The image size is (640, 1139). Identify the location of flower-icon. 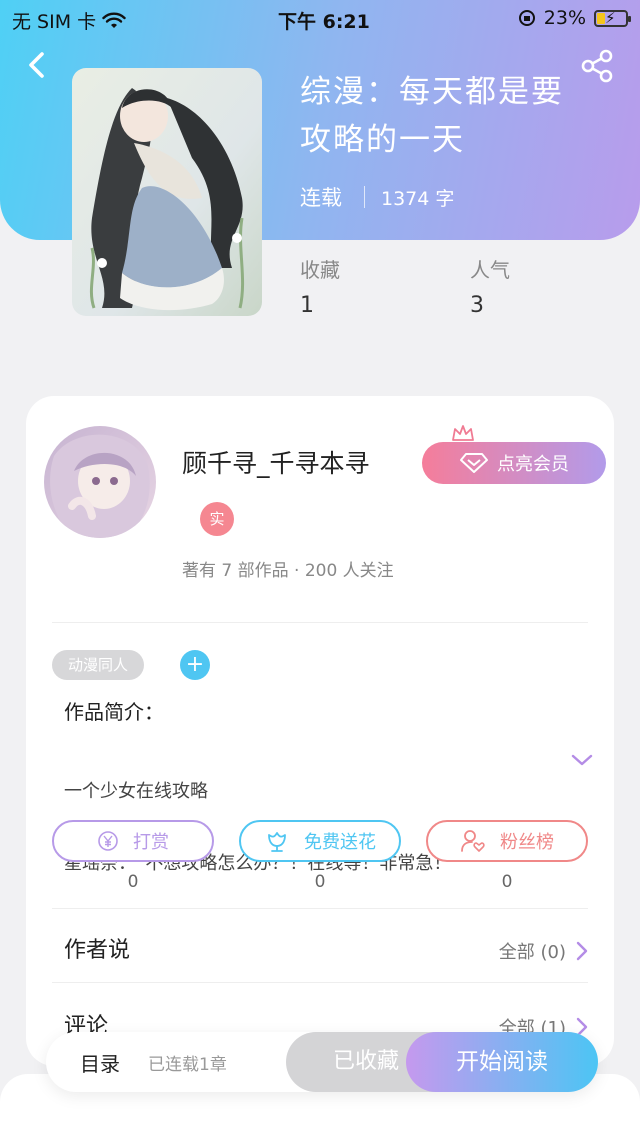
(277, 842).